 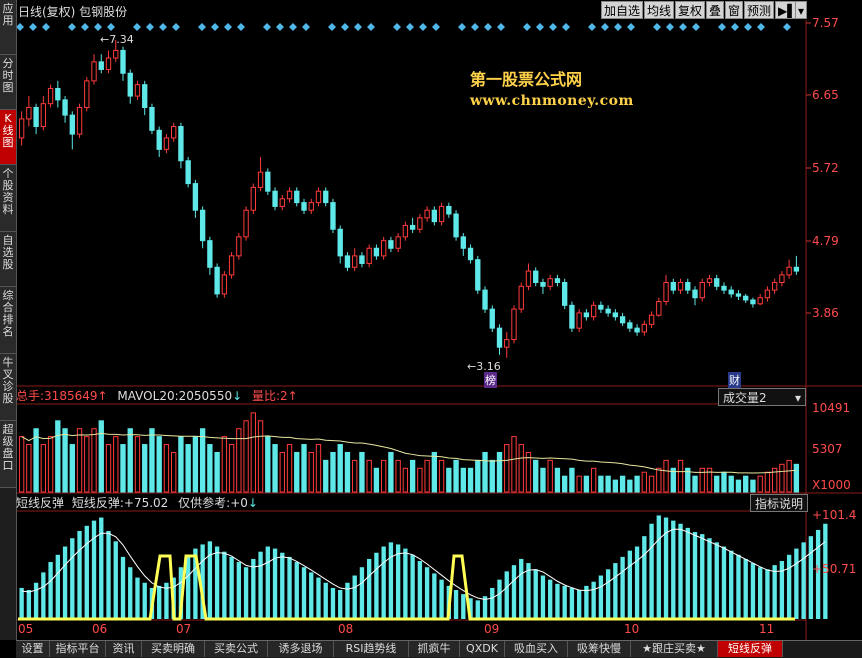 What do you see at coordinates (750, 649) in the screenshot?
I see `tab-short-rebound: 短线反弹` at bounding box center [750, 649].